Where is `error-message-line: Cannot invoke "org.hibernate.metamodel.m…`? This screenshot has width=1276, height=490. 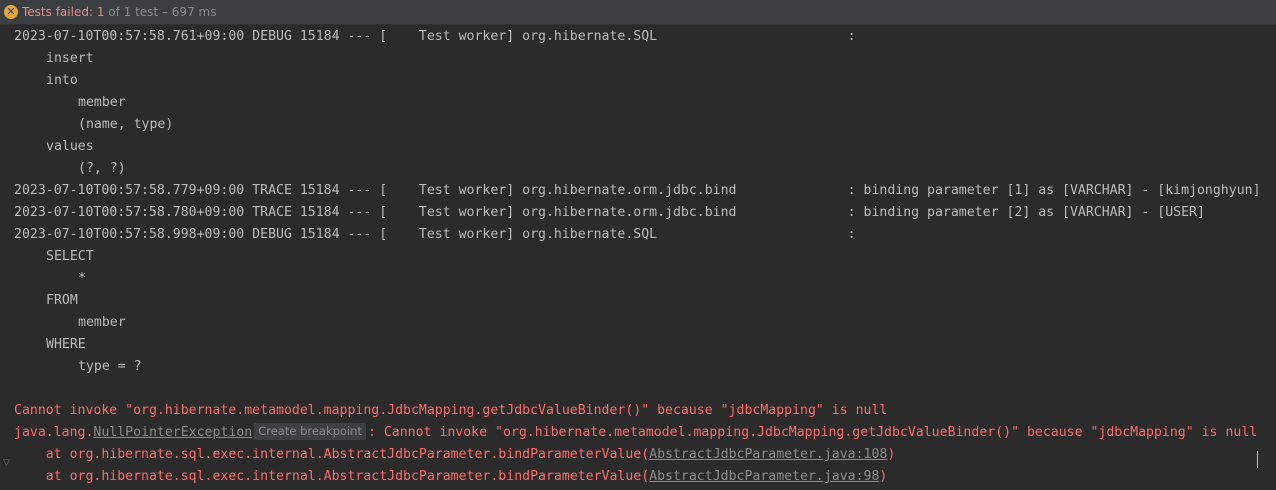
error-message-line: Cannot invoke "org.hibernate.metamodel.m… is located at coordinates (451, 410).